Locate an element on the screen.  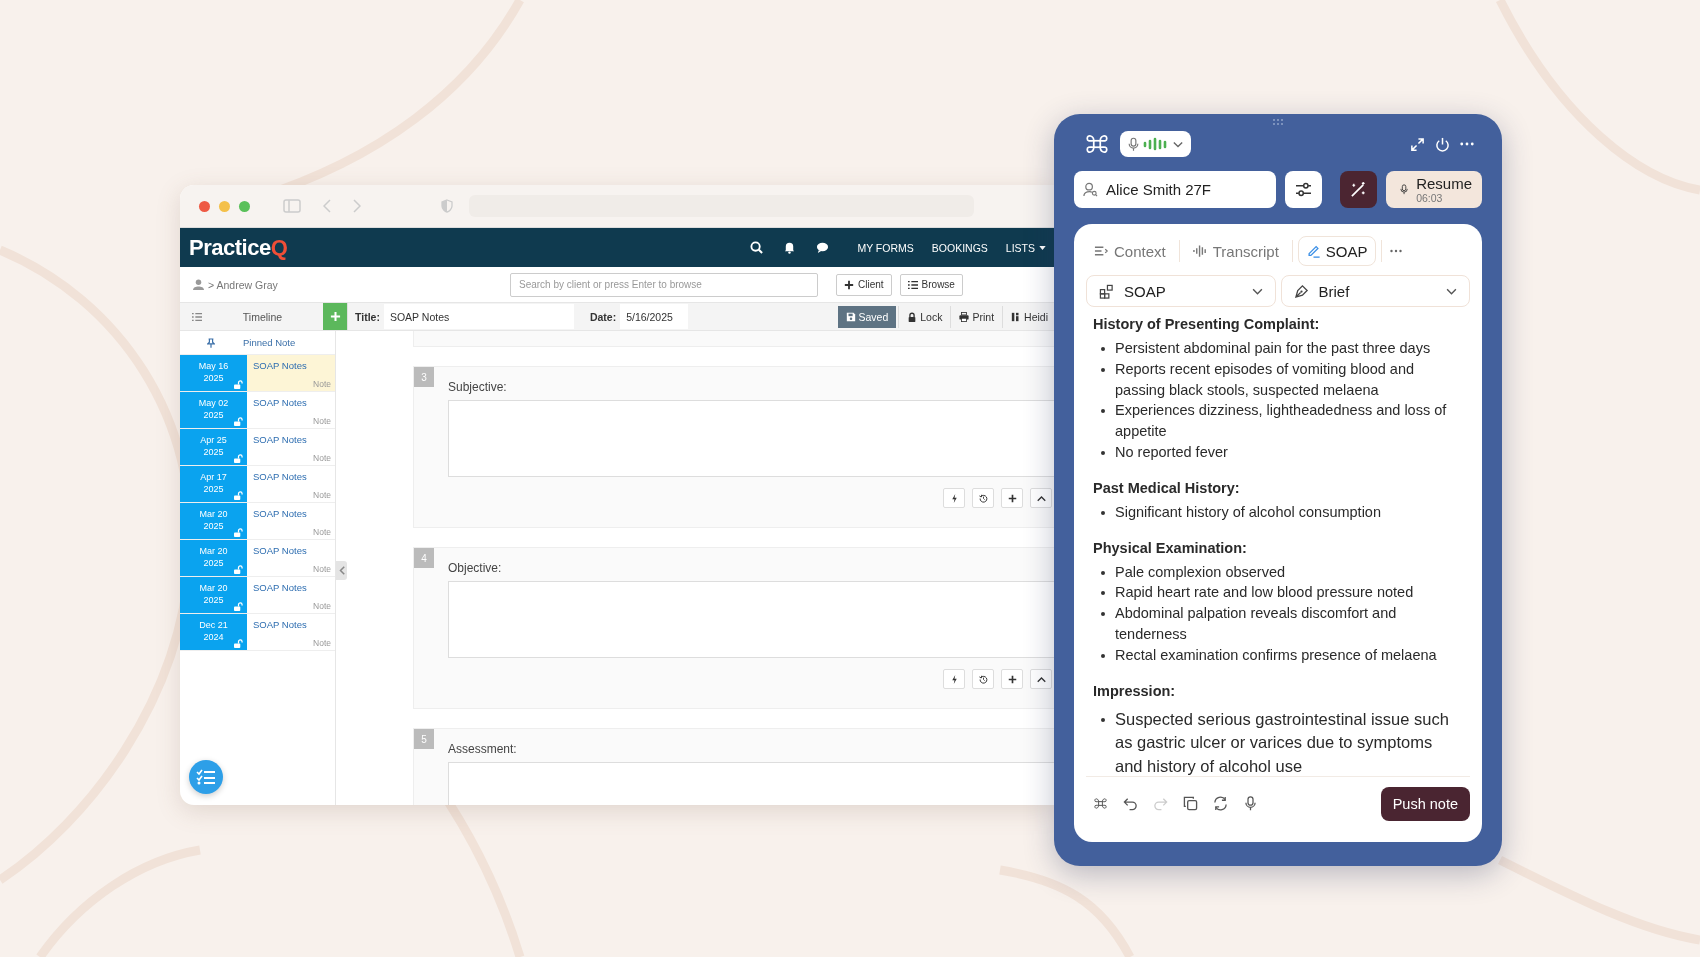
save-button: Saved is located at coordinates (867, 316).